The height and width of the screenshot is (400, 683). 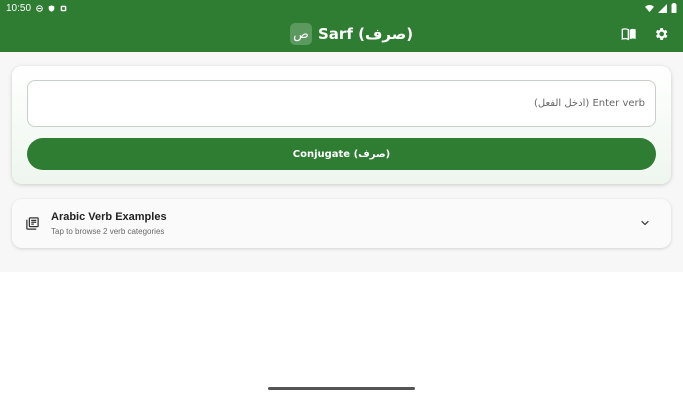 I want to click on conjugate-button: Conjugate (صرف), so click(x=341, y=154).